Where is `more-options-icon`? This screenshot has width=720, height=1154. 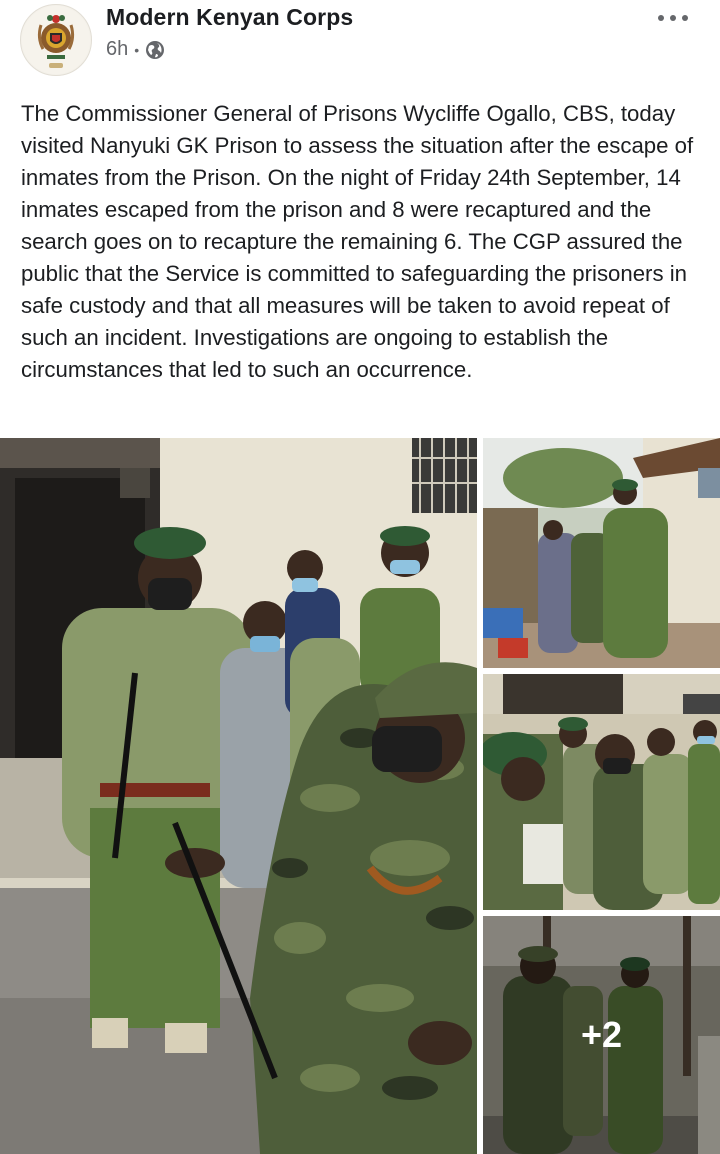 more-options-icon is located at coordinates (673, 18).